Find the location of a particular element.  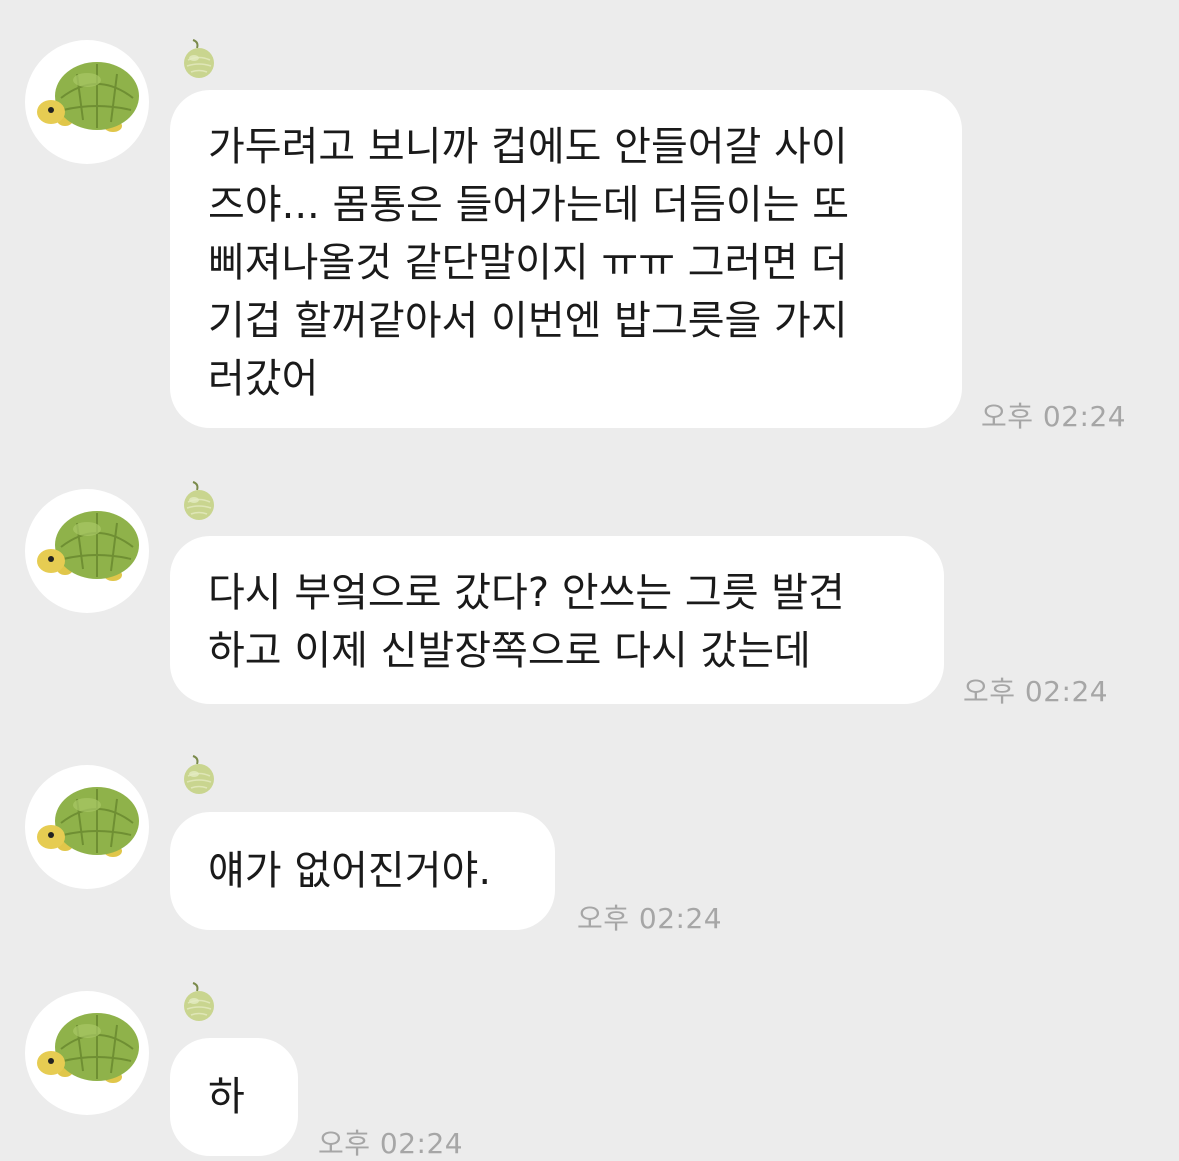

message-bubble: 하 is located at coordinates (234, 1097).